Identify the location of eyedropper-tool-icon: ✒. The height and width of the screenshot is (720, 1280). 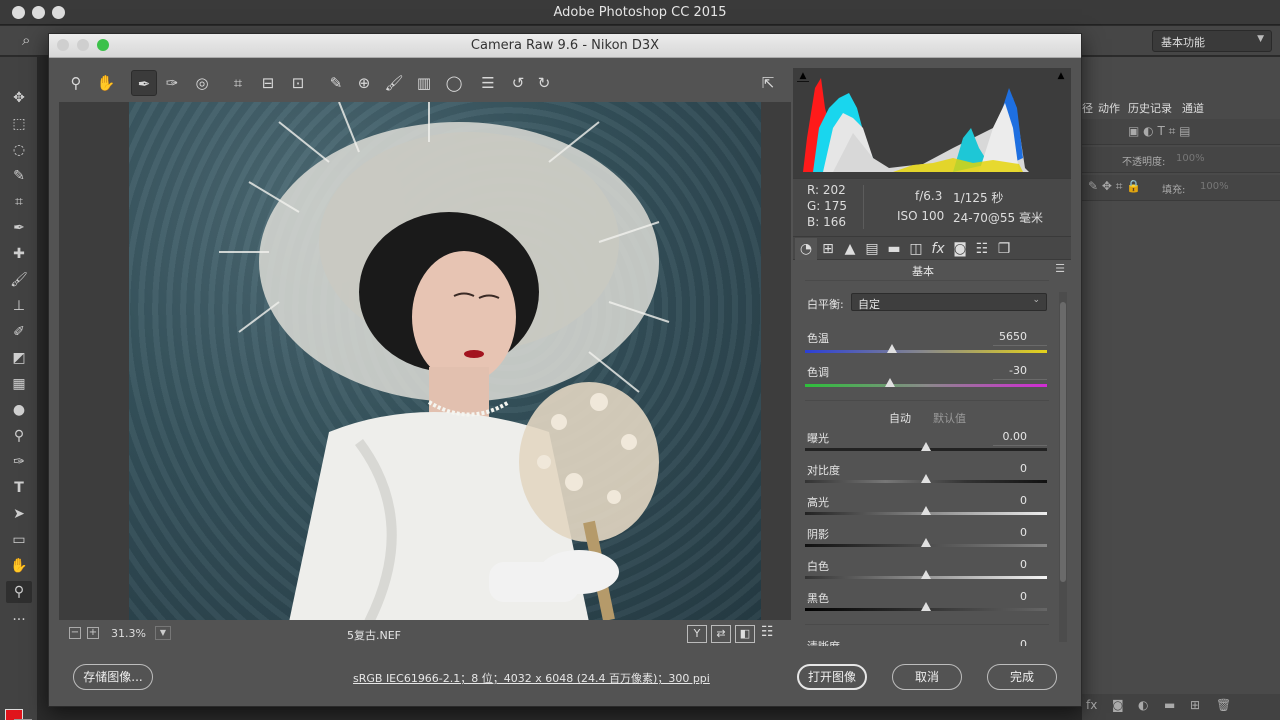
(19, 228).